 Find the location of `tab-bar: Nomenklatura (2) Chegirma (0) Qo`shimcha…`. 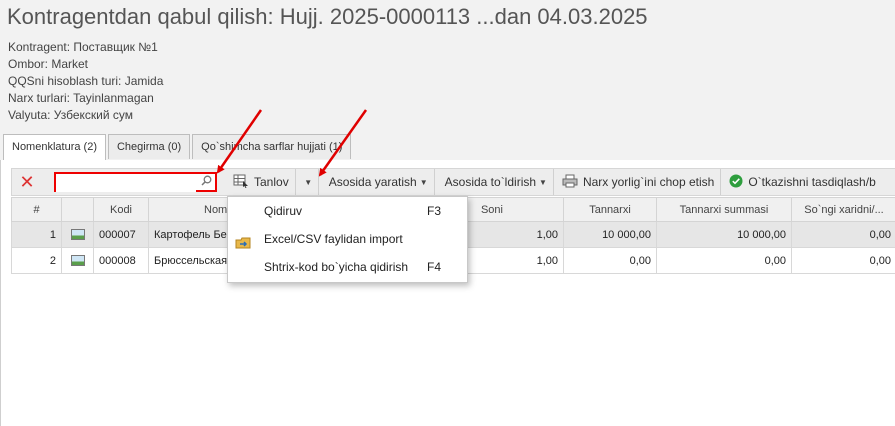

tab-bar: Nomenklatura (2) Chegirma (0) Qo`shimcha… is located at coordinates (176, 147).